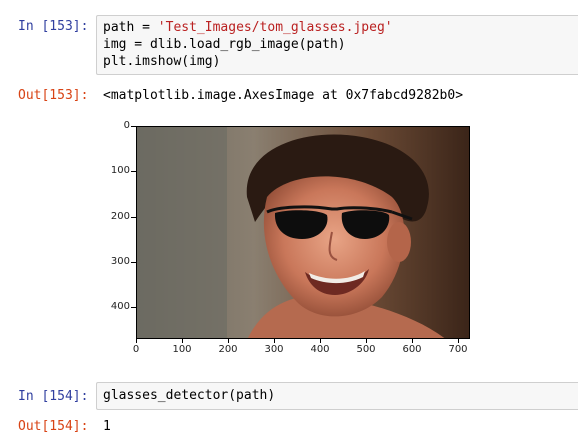 The height and width of the screenshot is (444, 578). I want to click on cell-153-in-prompt: In [153]:, so click(53, 26).